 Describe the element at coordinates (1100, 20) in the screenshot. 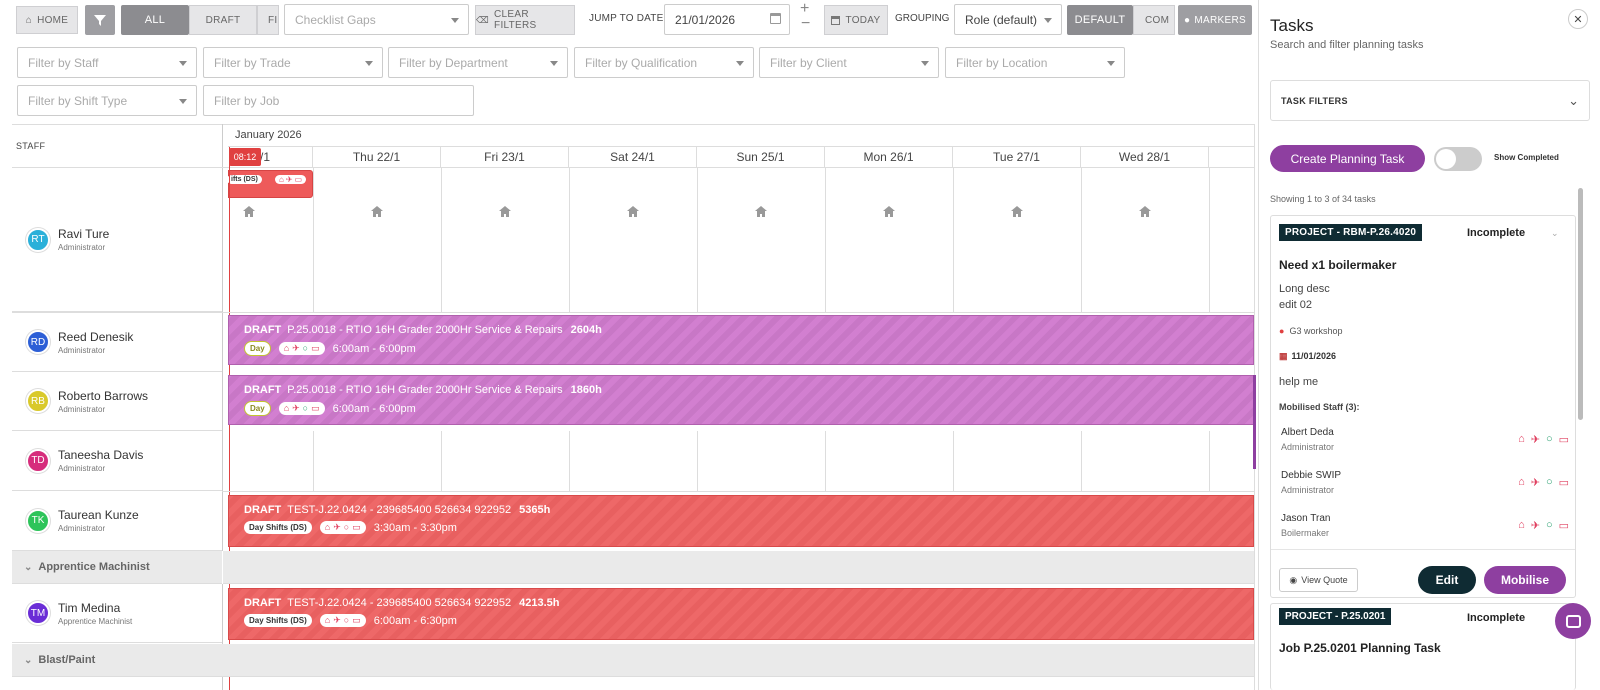

I see `default-view-button: DEFAULT` at that location.